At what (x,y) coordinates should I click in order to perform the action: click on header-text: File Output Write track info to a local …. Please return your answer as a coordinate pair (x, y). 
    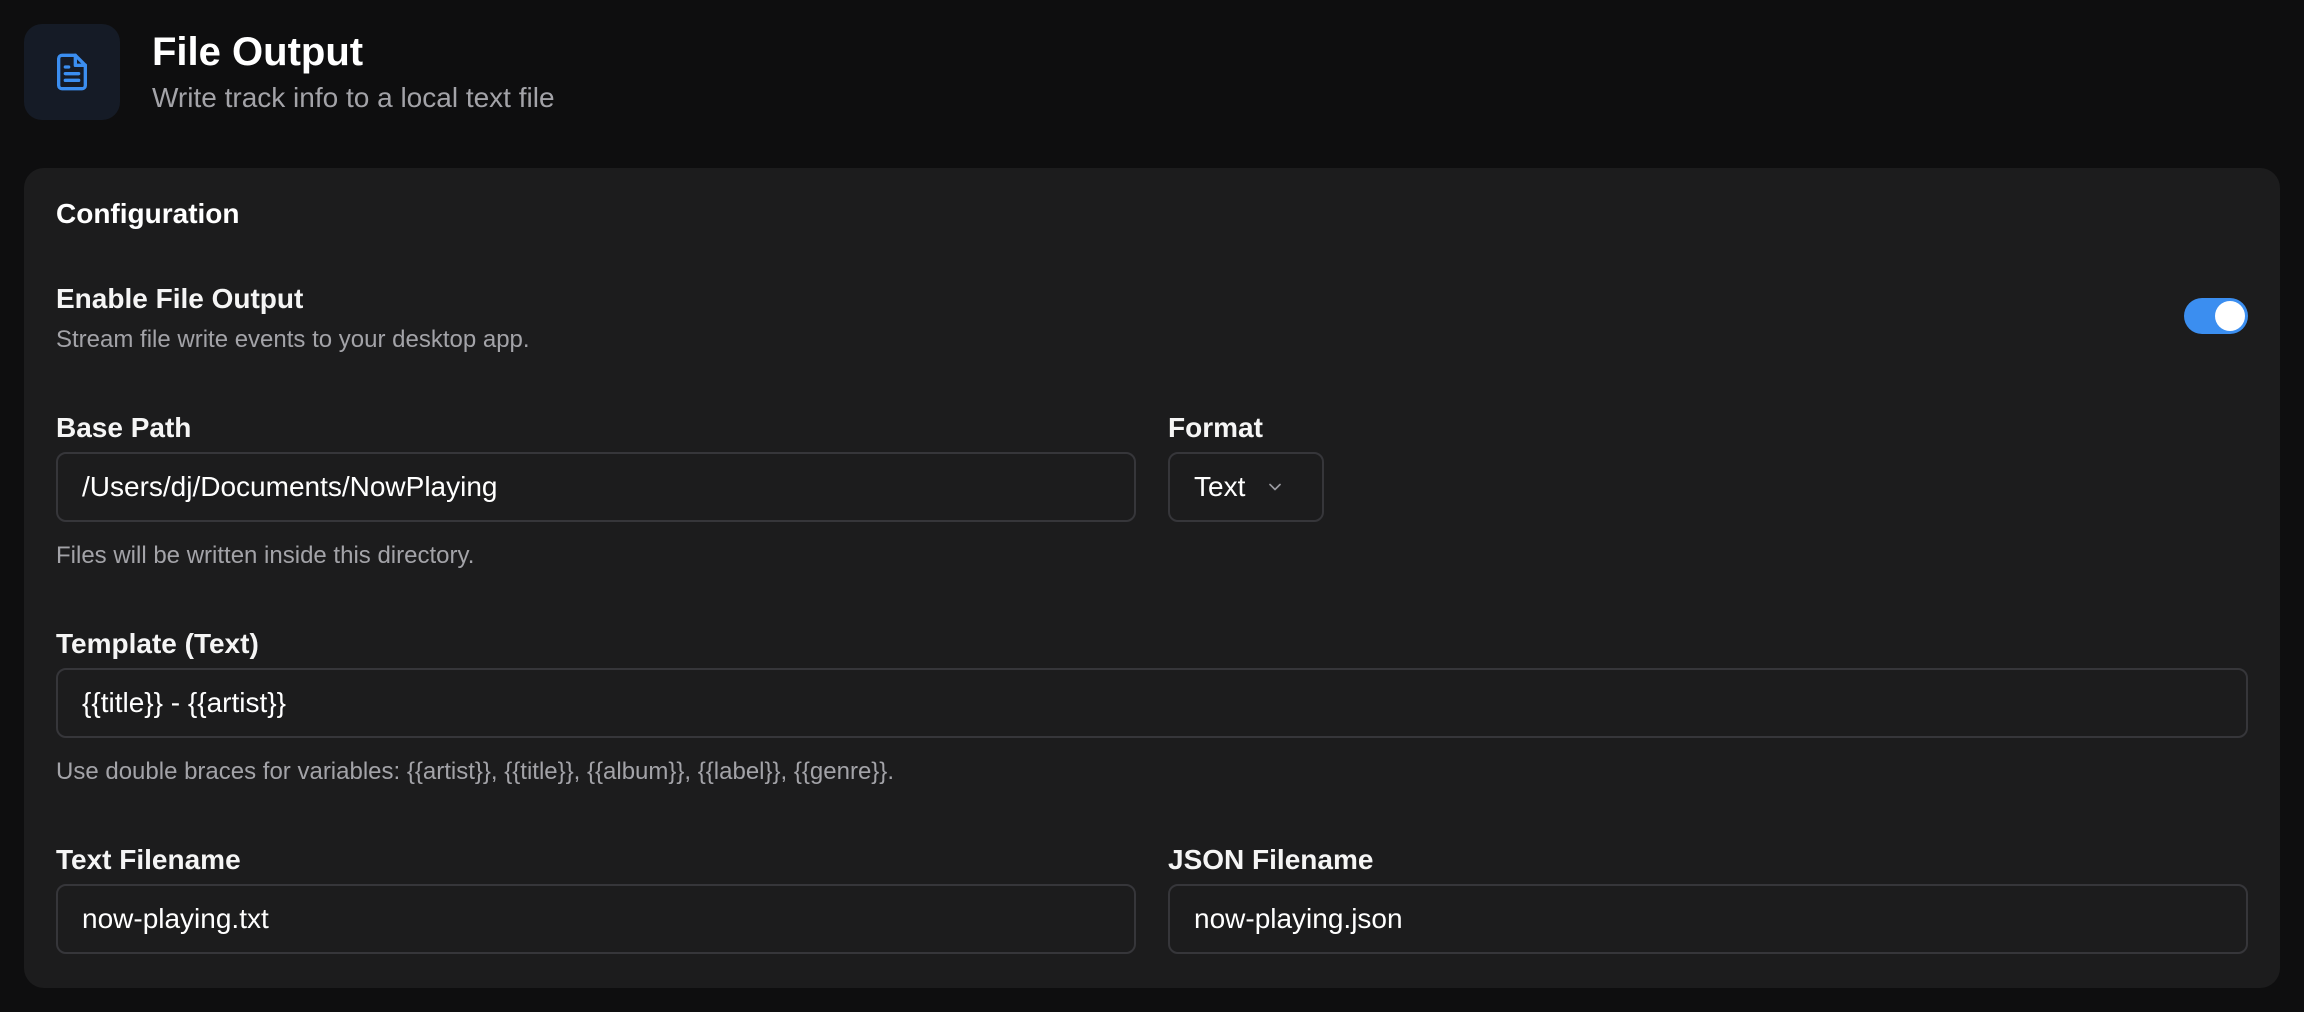
    Looking at the image, I should click on (353, 72).